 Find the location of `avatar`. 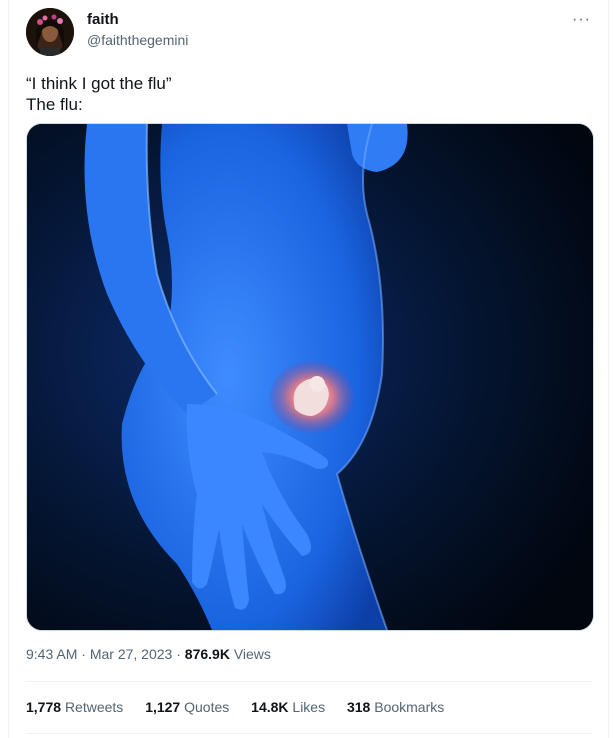

avatar is located at coordinates (50, 32).